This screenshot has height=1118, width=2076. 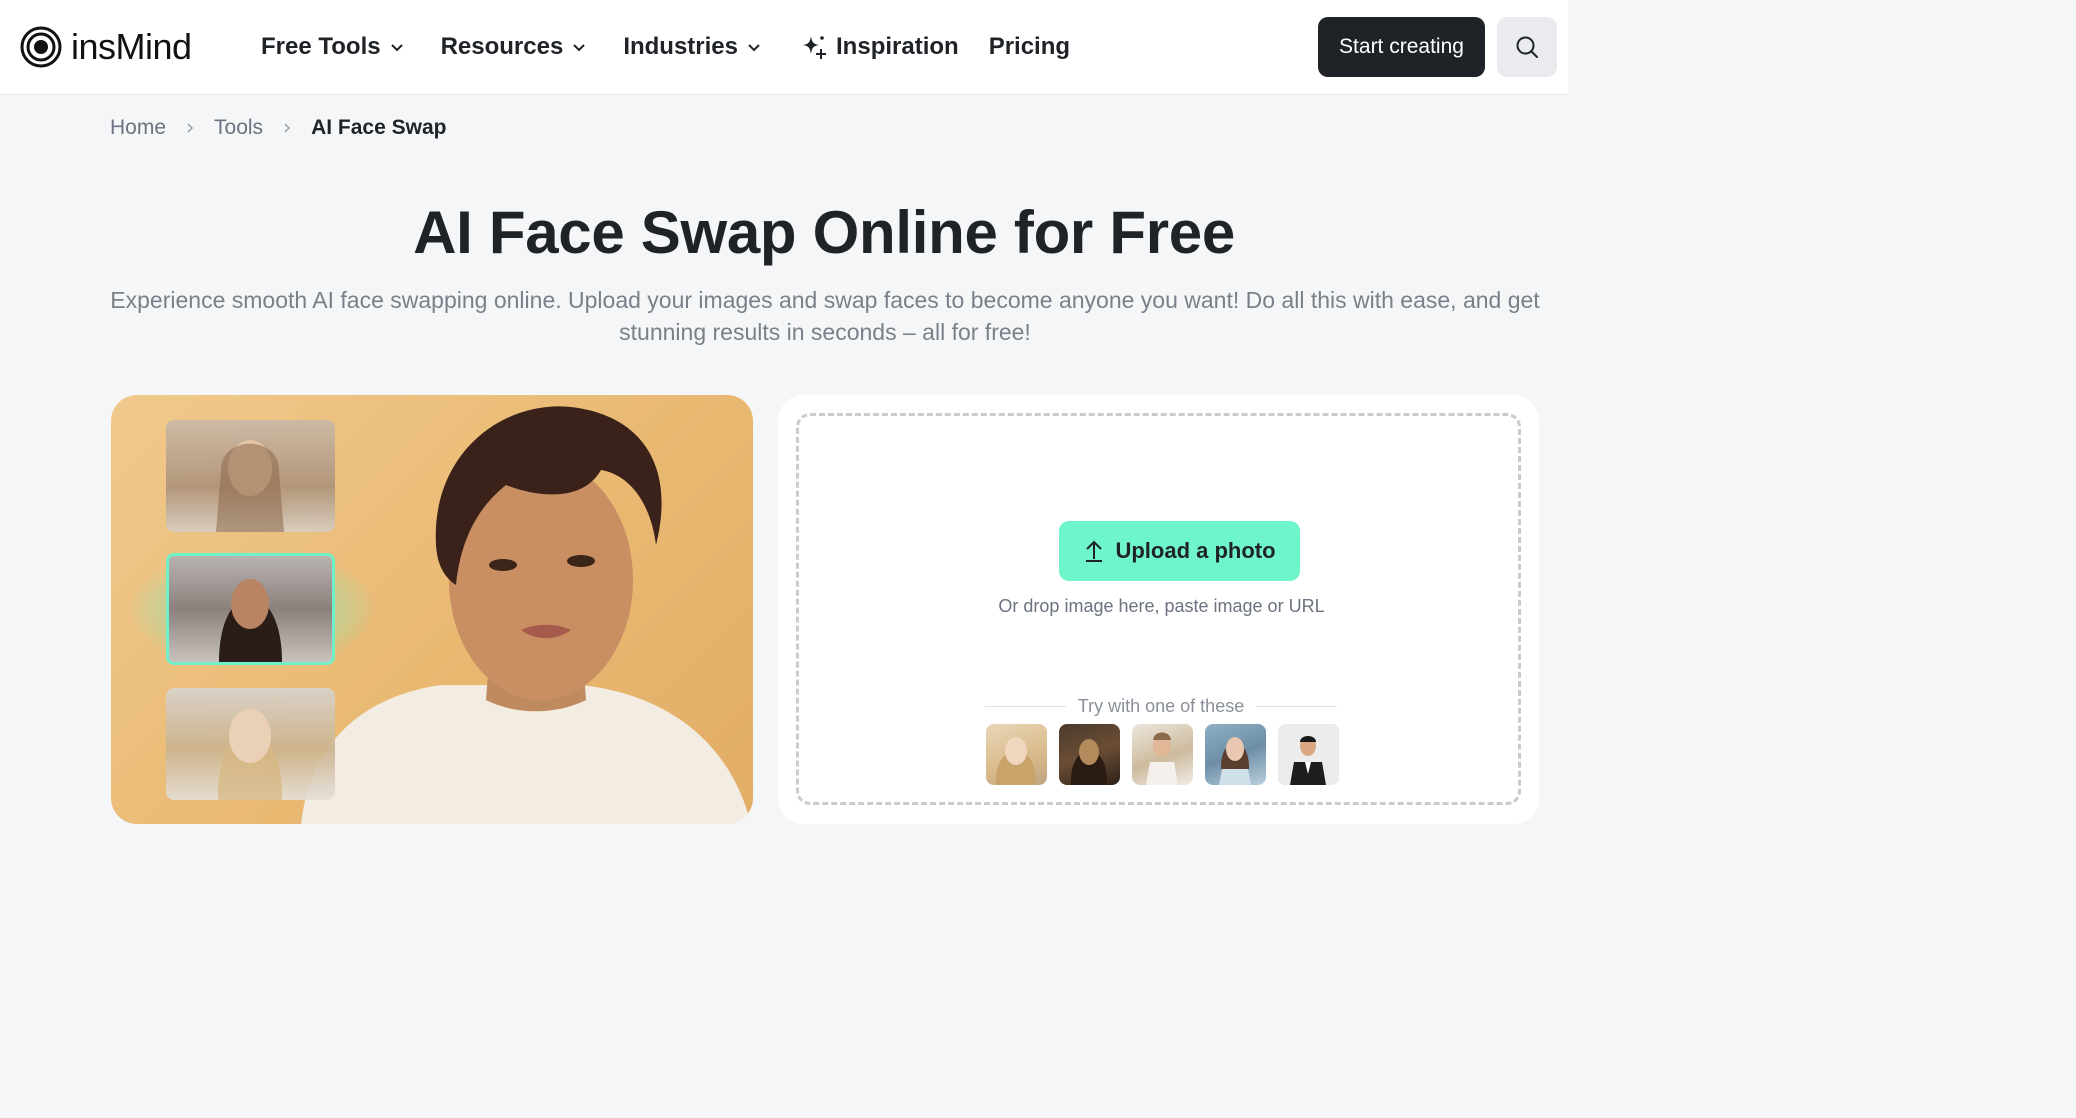 I want to click on nav-resources: Resources, so click(x=514, y=47).